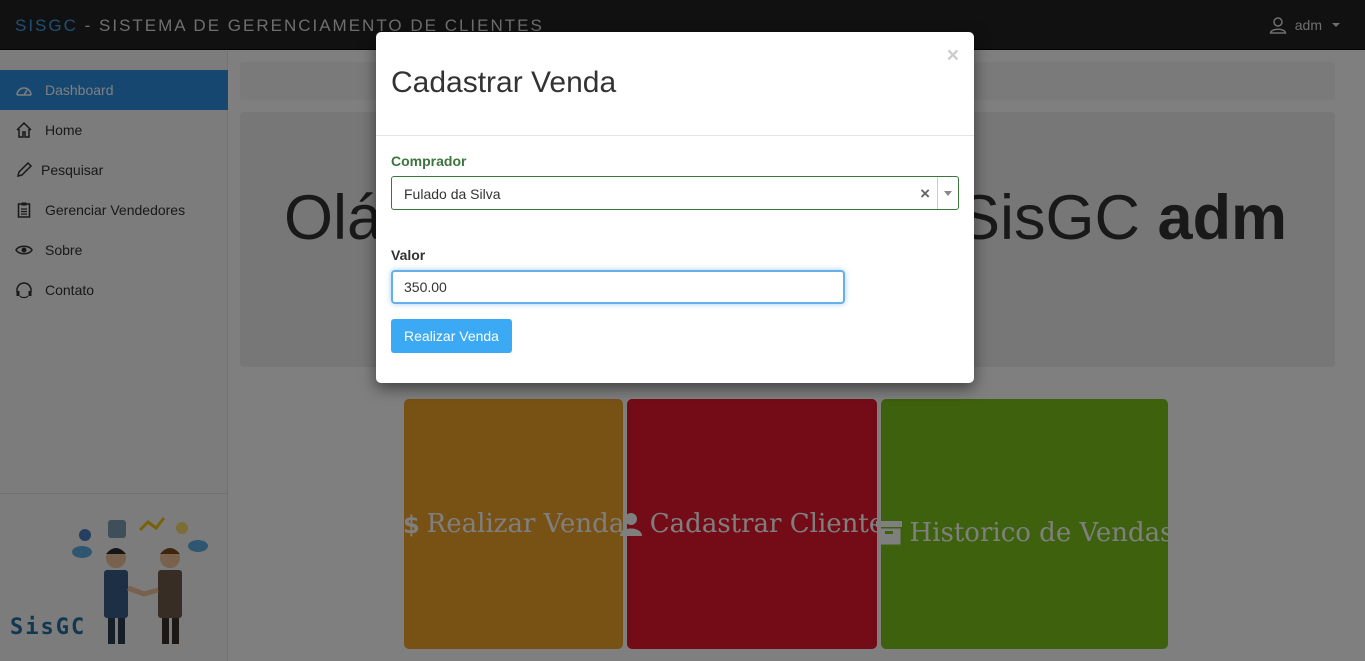 The image size is (1365, 661). Describe the element at coordinates (925, 194) in the screenshot. I see `clear-icon: ×` at that location.